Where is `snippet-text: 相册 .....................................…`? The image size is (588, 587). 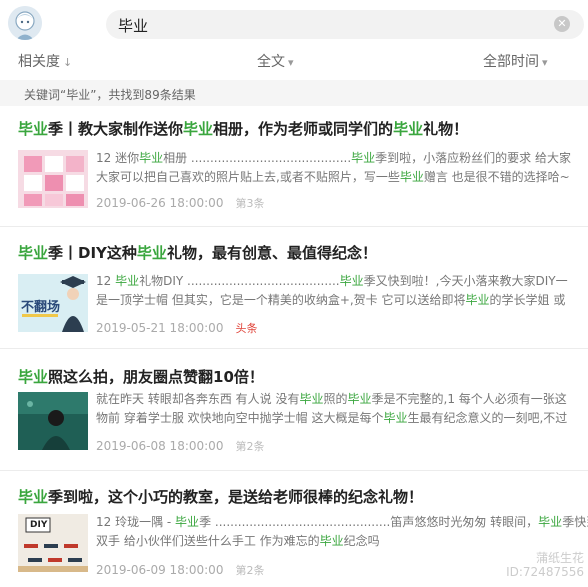
snippet-text: 相册 .....................................… is located at coordinates (257, 158).